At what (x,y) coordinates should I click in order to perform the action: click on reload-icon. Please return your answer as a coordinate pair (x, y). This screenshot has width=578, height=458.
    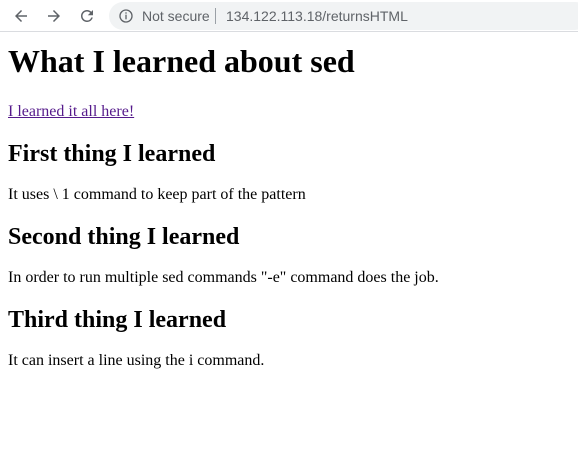
    Looking at the image, I should click on (87, 15).